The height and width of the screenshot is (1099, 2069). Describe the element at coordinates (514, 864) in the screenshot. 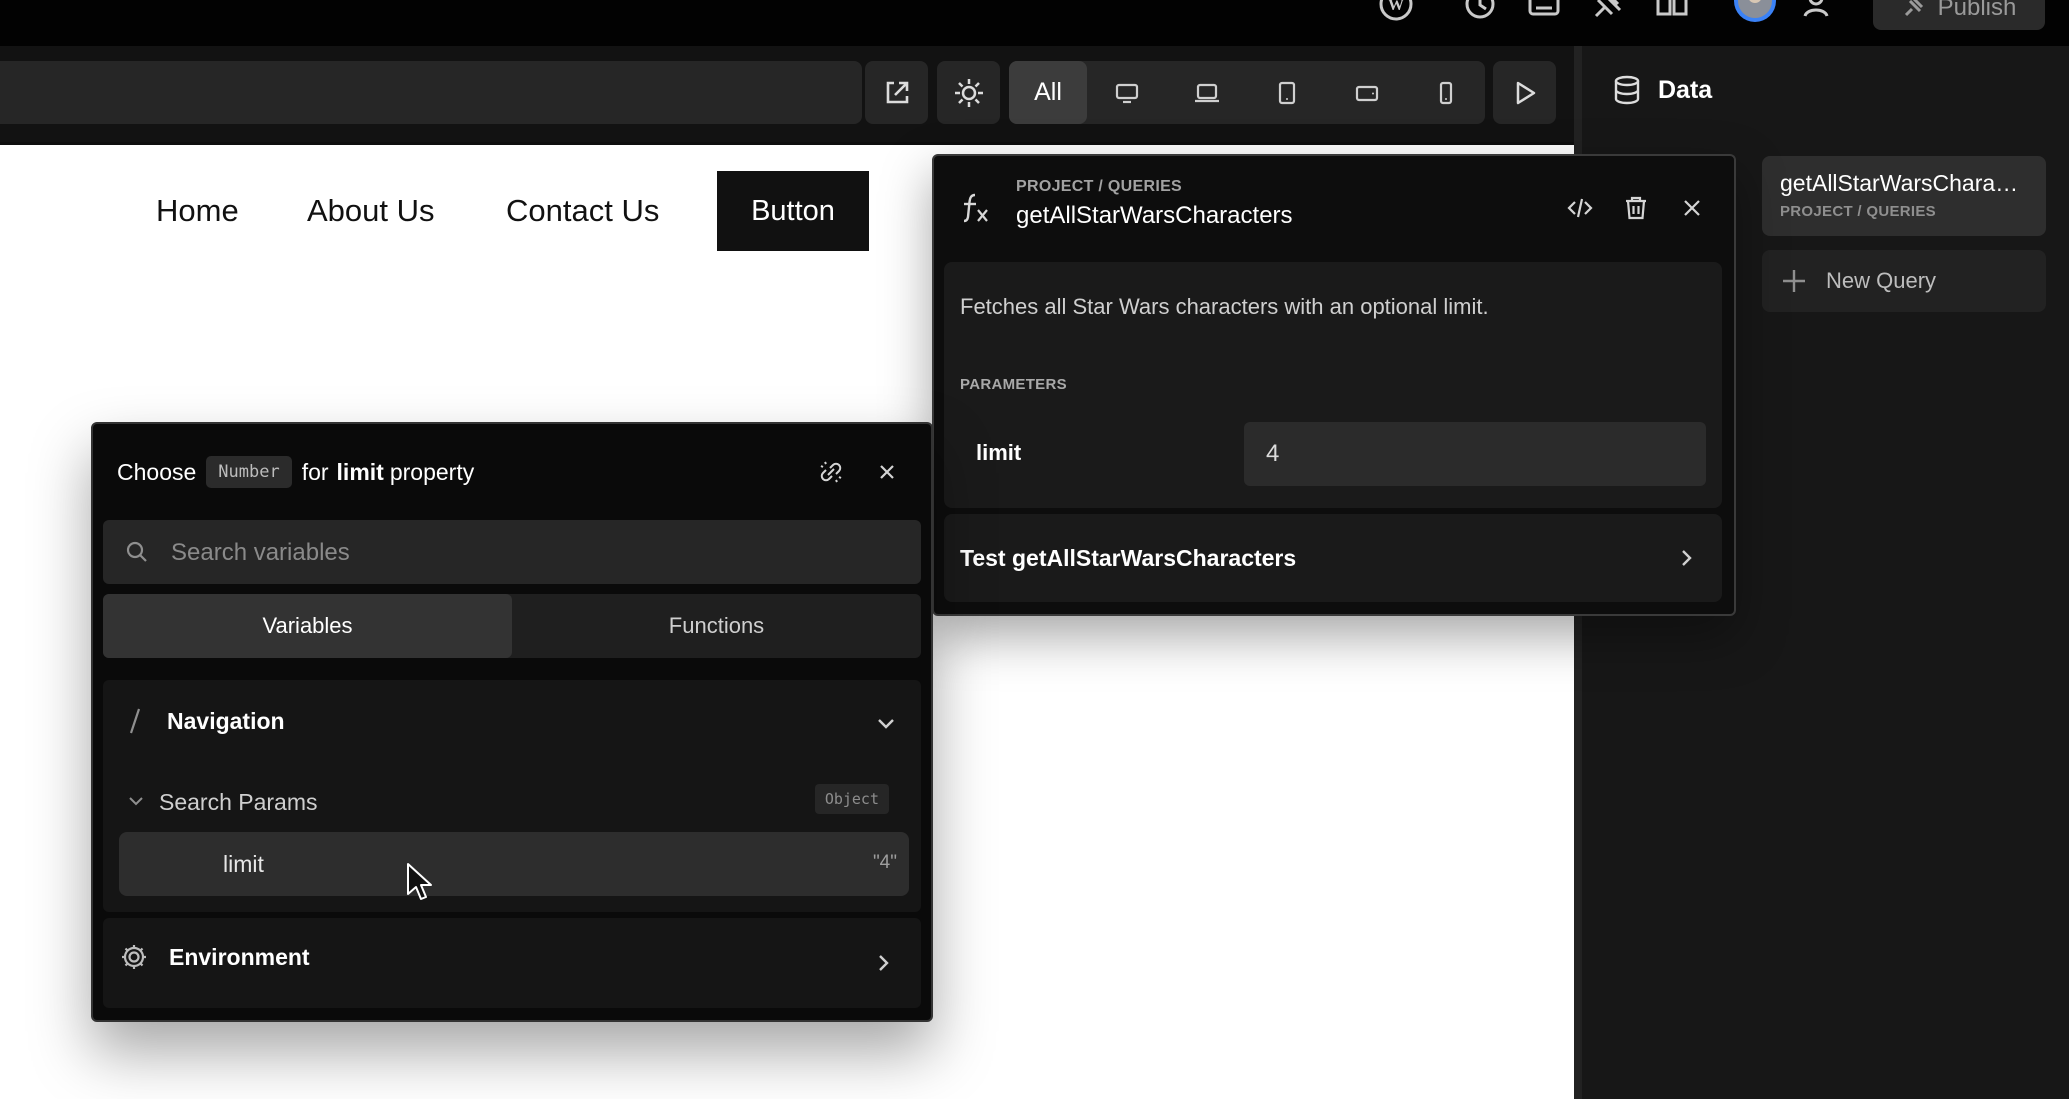

I see `variable-item-limit: limit "4"` at that location.